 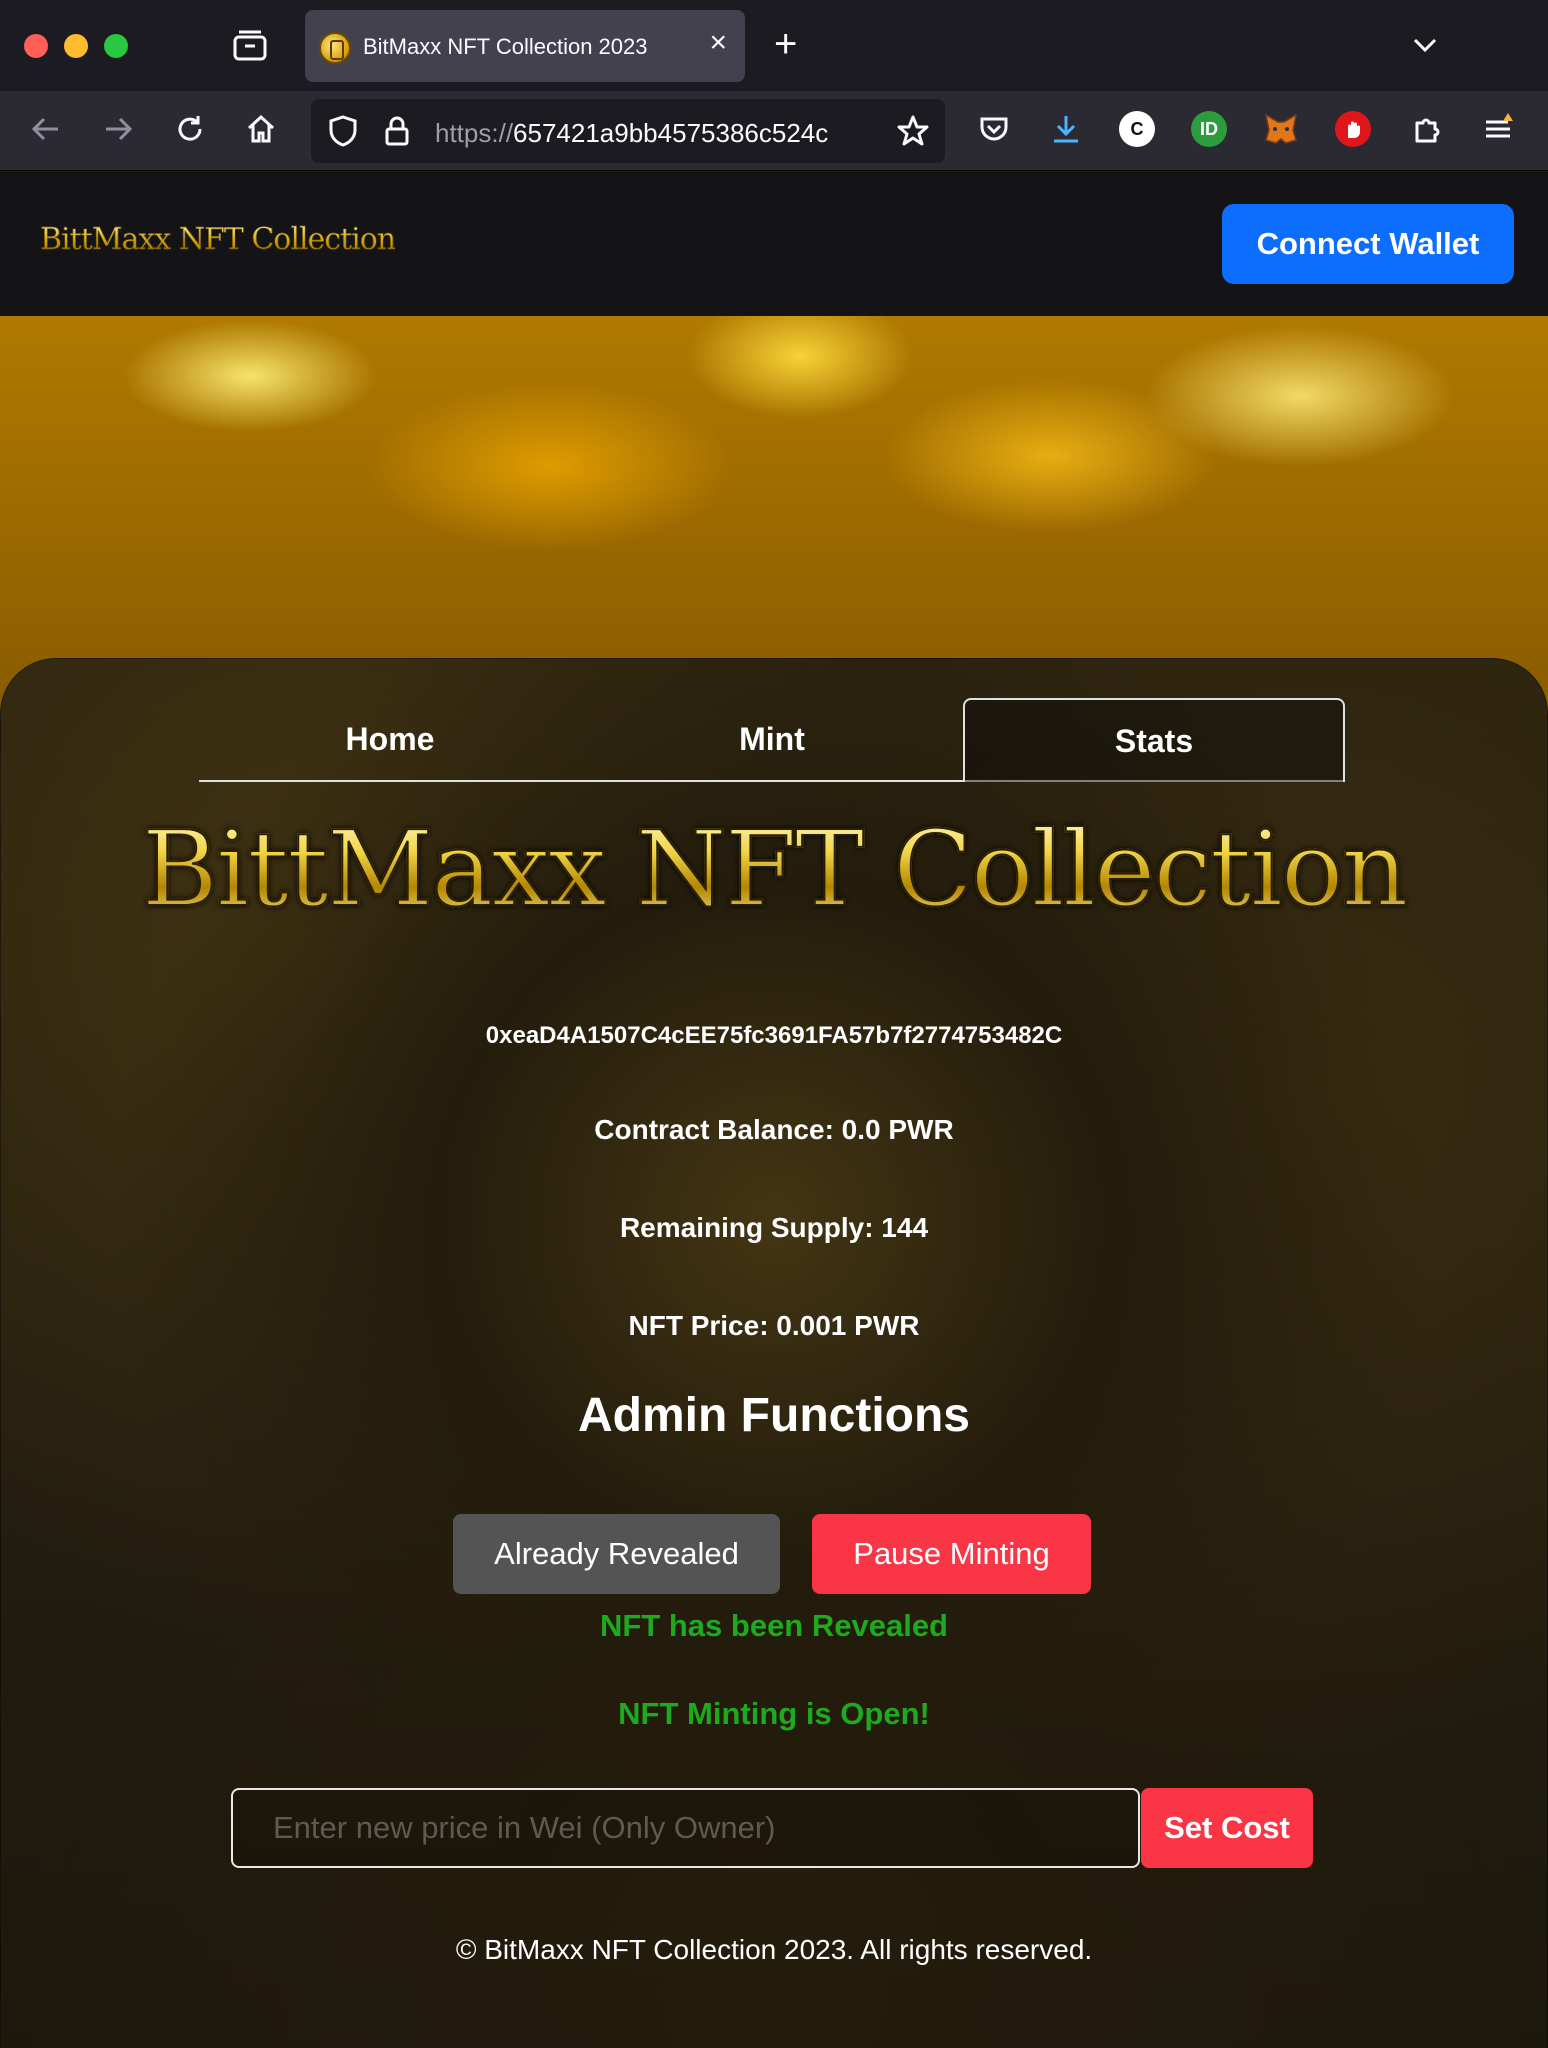 What do you see at coordinates (785, 44) in the screenshot?
I see `new-tab-button: +` at bounding box center [785, 44].